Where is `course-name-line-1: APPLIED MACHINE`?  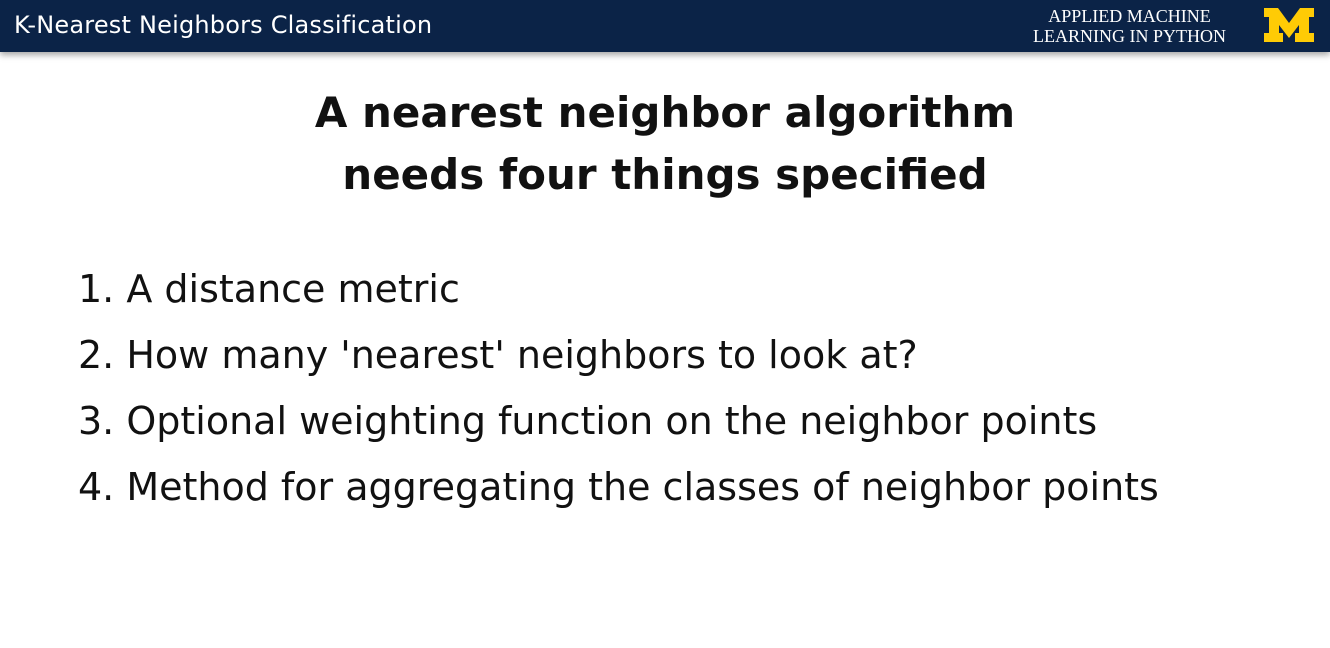 course-name-line-1: APPLIED MACHINE is located at coordinates (1129, 16).